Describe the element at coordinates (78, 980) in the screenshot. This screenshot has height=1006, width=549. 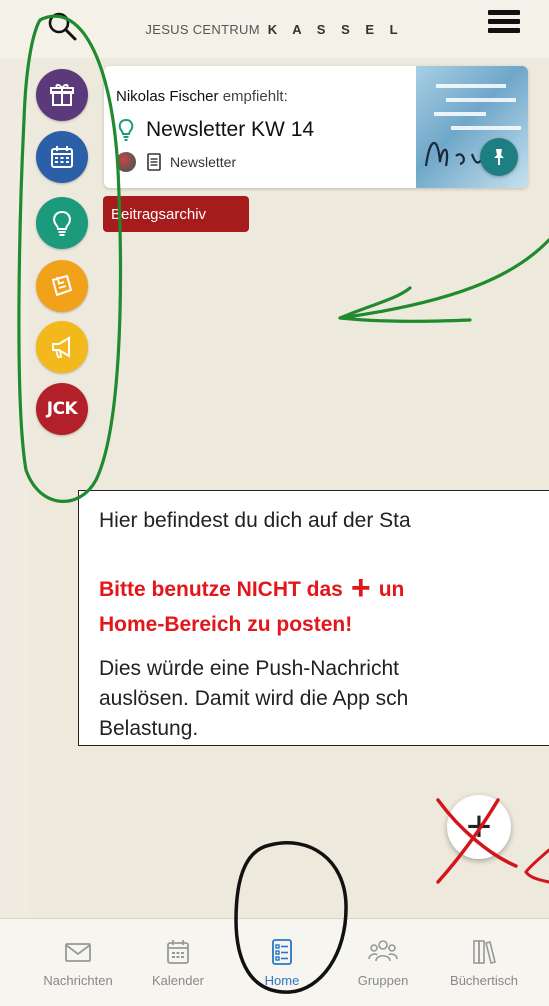
I see `nav-label: Nachrichten` at that location.